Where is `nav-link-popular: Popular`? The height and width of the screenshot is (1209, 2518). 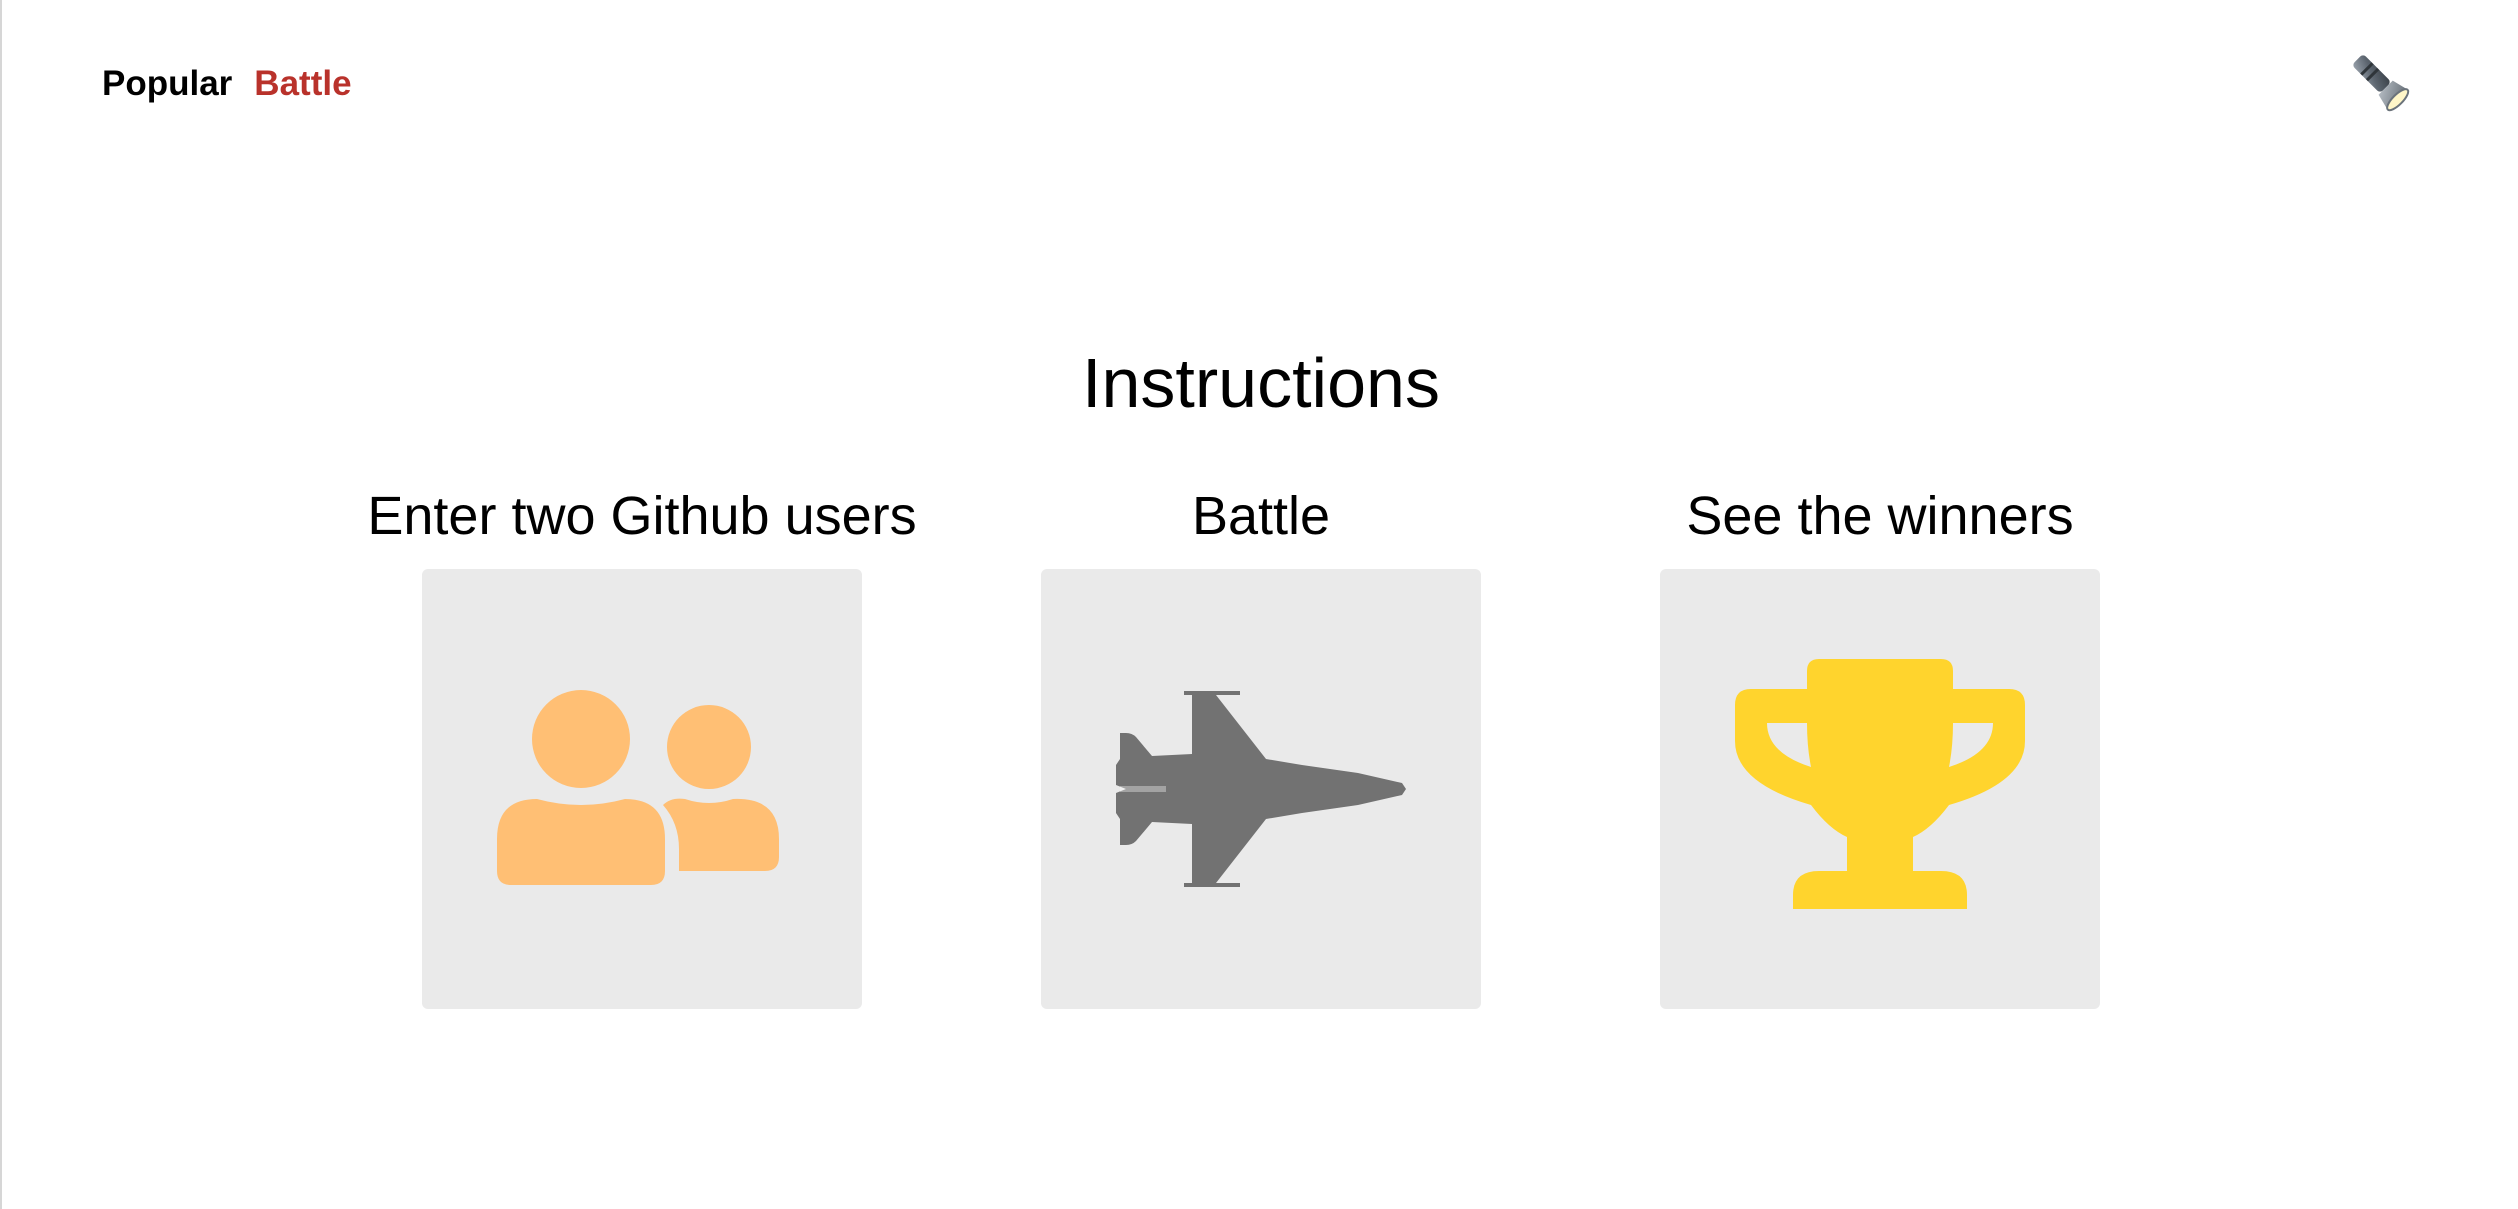
nav-link-popular: Popular is located at coordinates (167, 84).